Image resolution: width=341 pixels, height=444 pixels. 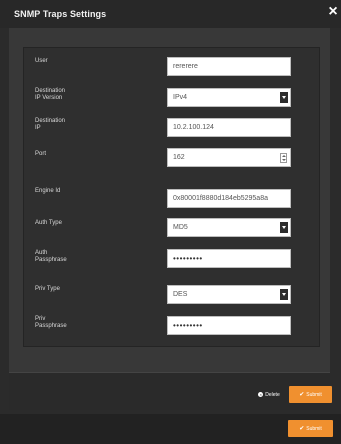 I want to click on submit-label: Submit, so click(x=314, y=394).